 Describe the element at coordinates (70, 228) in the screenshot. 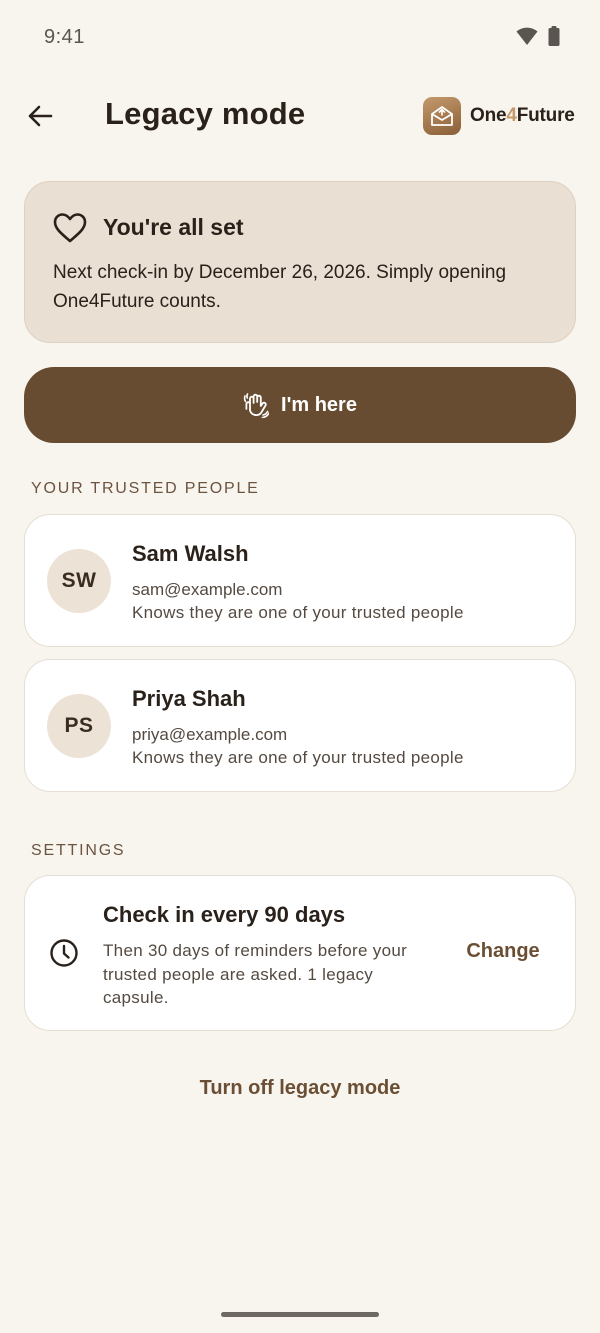

I see `heart-icon` at that location.